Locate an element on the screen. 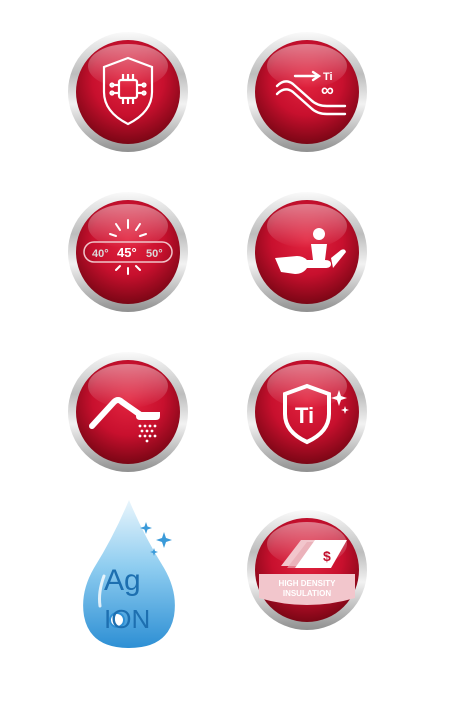  ion-label: ION is located at coordinates (127, 619).